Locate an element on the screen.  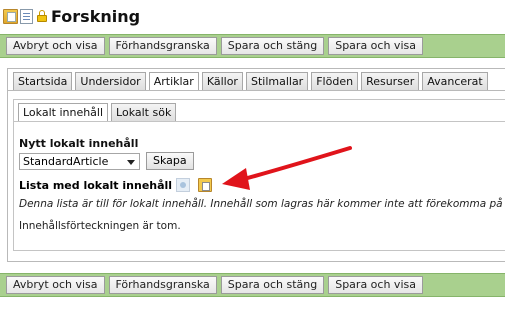
save-view-button: Spara och visa is located at coordinates (375, 46).